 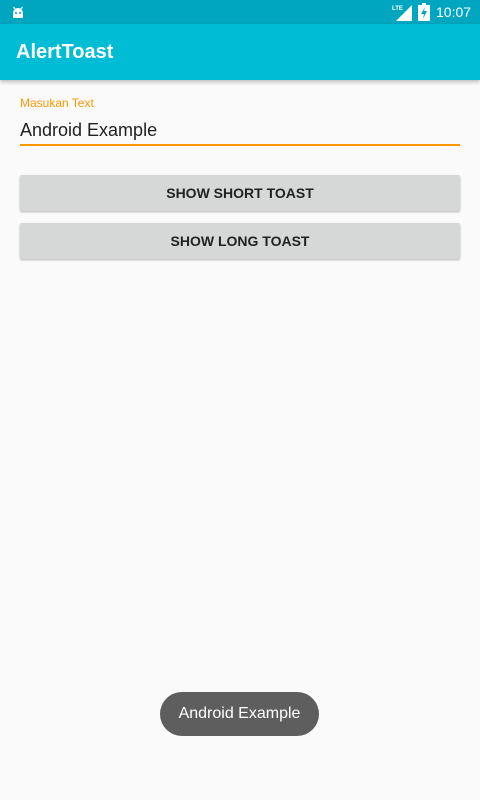 What do you see at coordinates (454, 12) in the screenshot?
I see `status-clock: 10:07` at bounding box center [454, 12].